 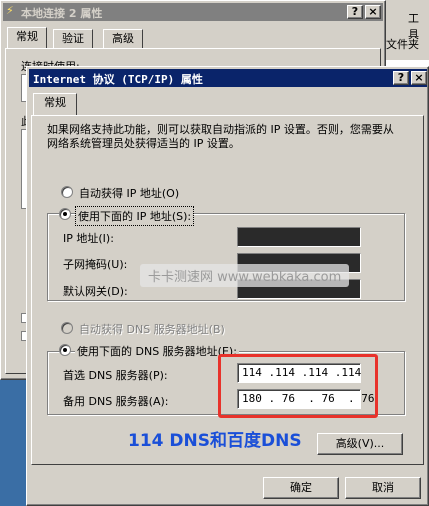 I want to click on explorer-fragment: 工具 文件夹, so click(x=407, y=30).